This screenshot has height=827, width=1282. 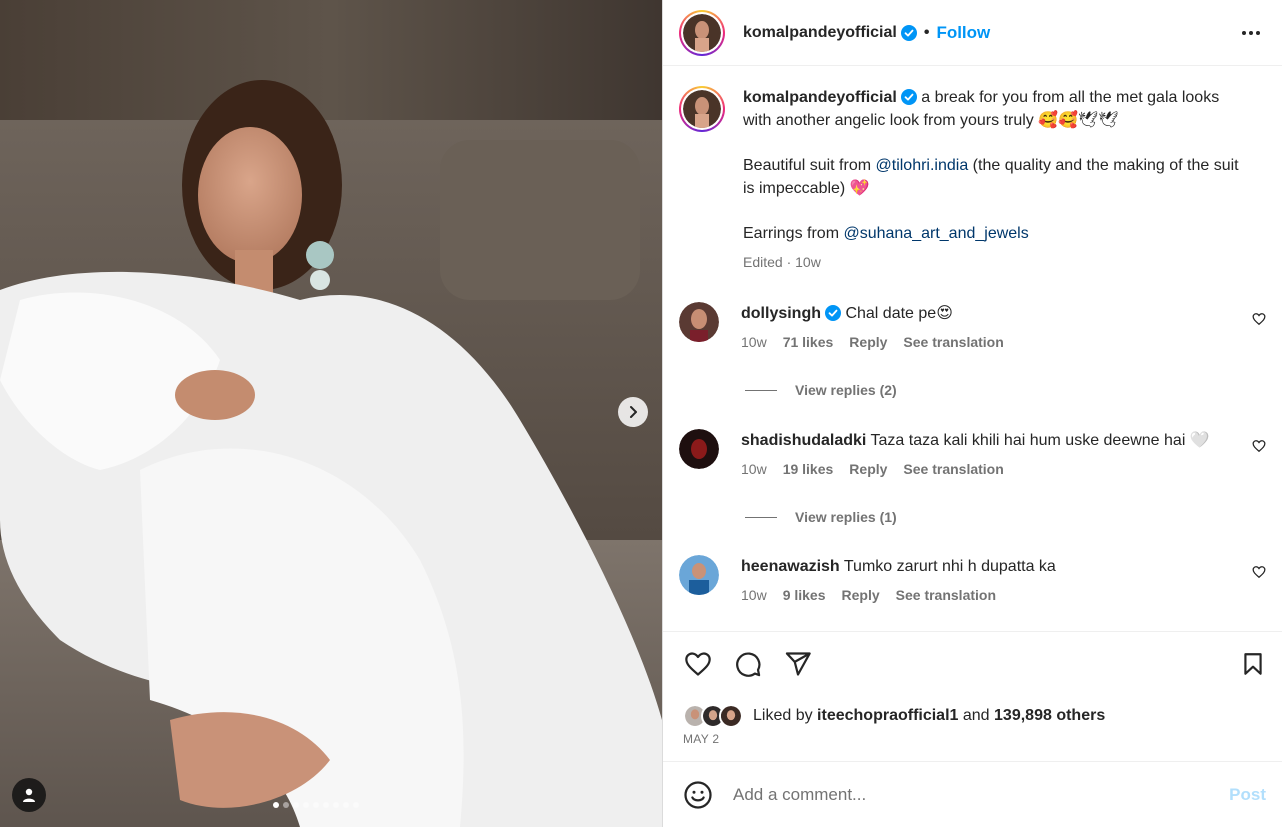 I want to click on view-replies-button: View replies (2), so click(x=1005, y=390).